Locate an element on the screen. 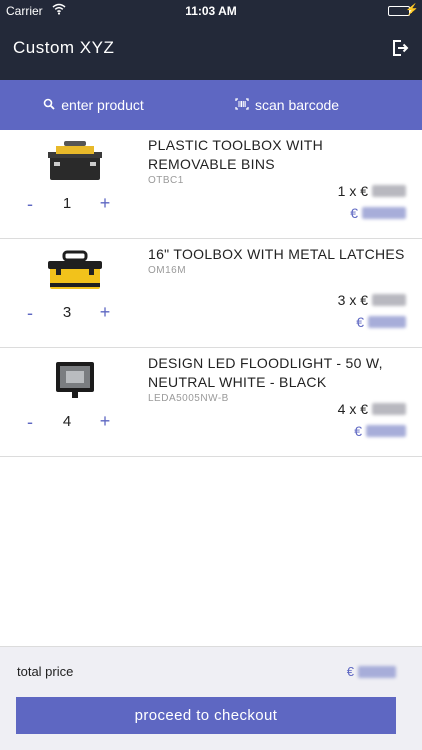 This screenshot has width=422, height=750. app-title: Custom XYZ is located at coordinates (64, 47).